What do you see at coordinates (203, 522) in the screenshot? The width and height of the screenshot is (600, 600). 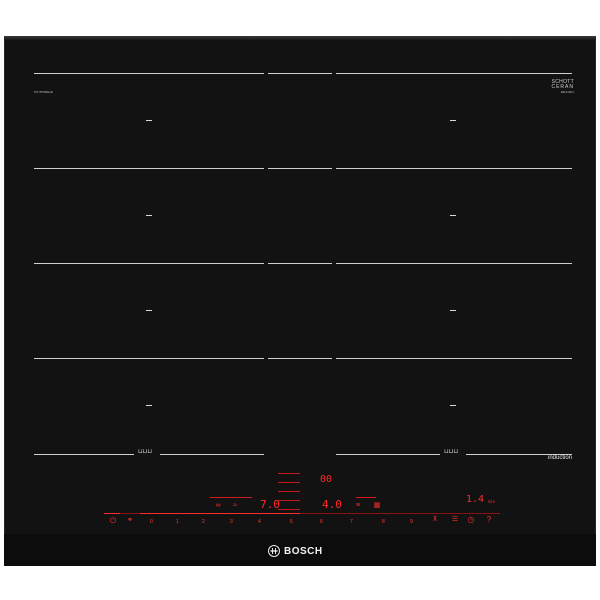 I see `slider-step: 2` at bounding box center [203, 522].